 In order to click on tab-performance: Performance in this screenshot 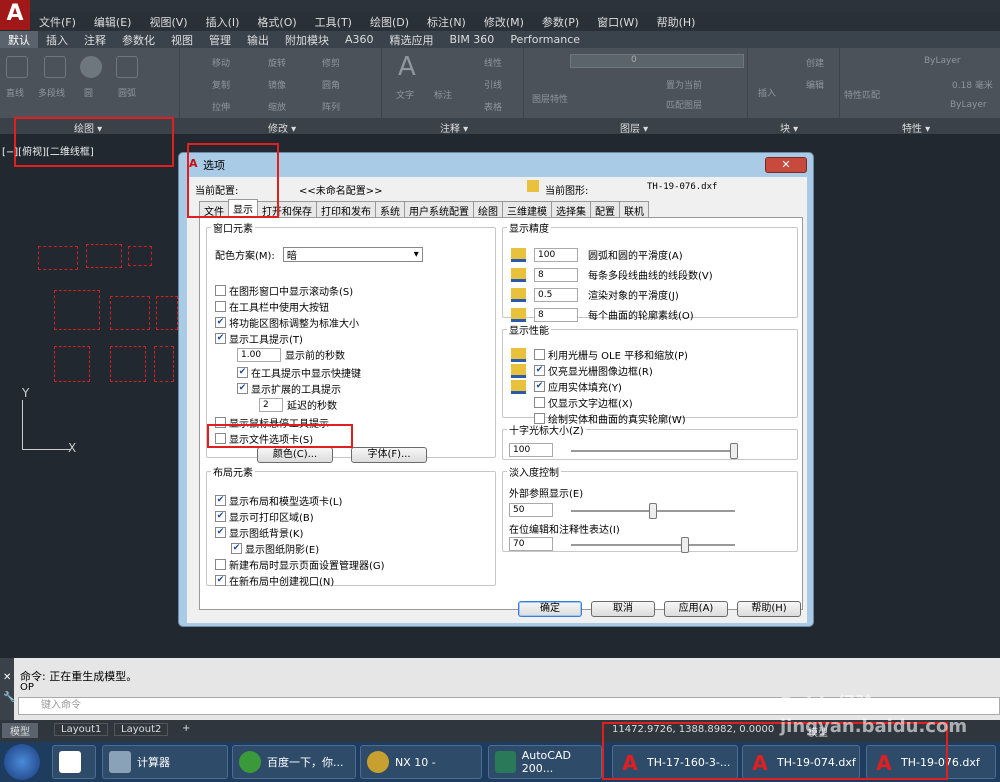, I will do `click(545, 39)`.